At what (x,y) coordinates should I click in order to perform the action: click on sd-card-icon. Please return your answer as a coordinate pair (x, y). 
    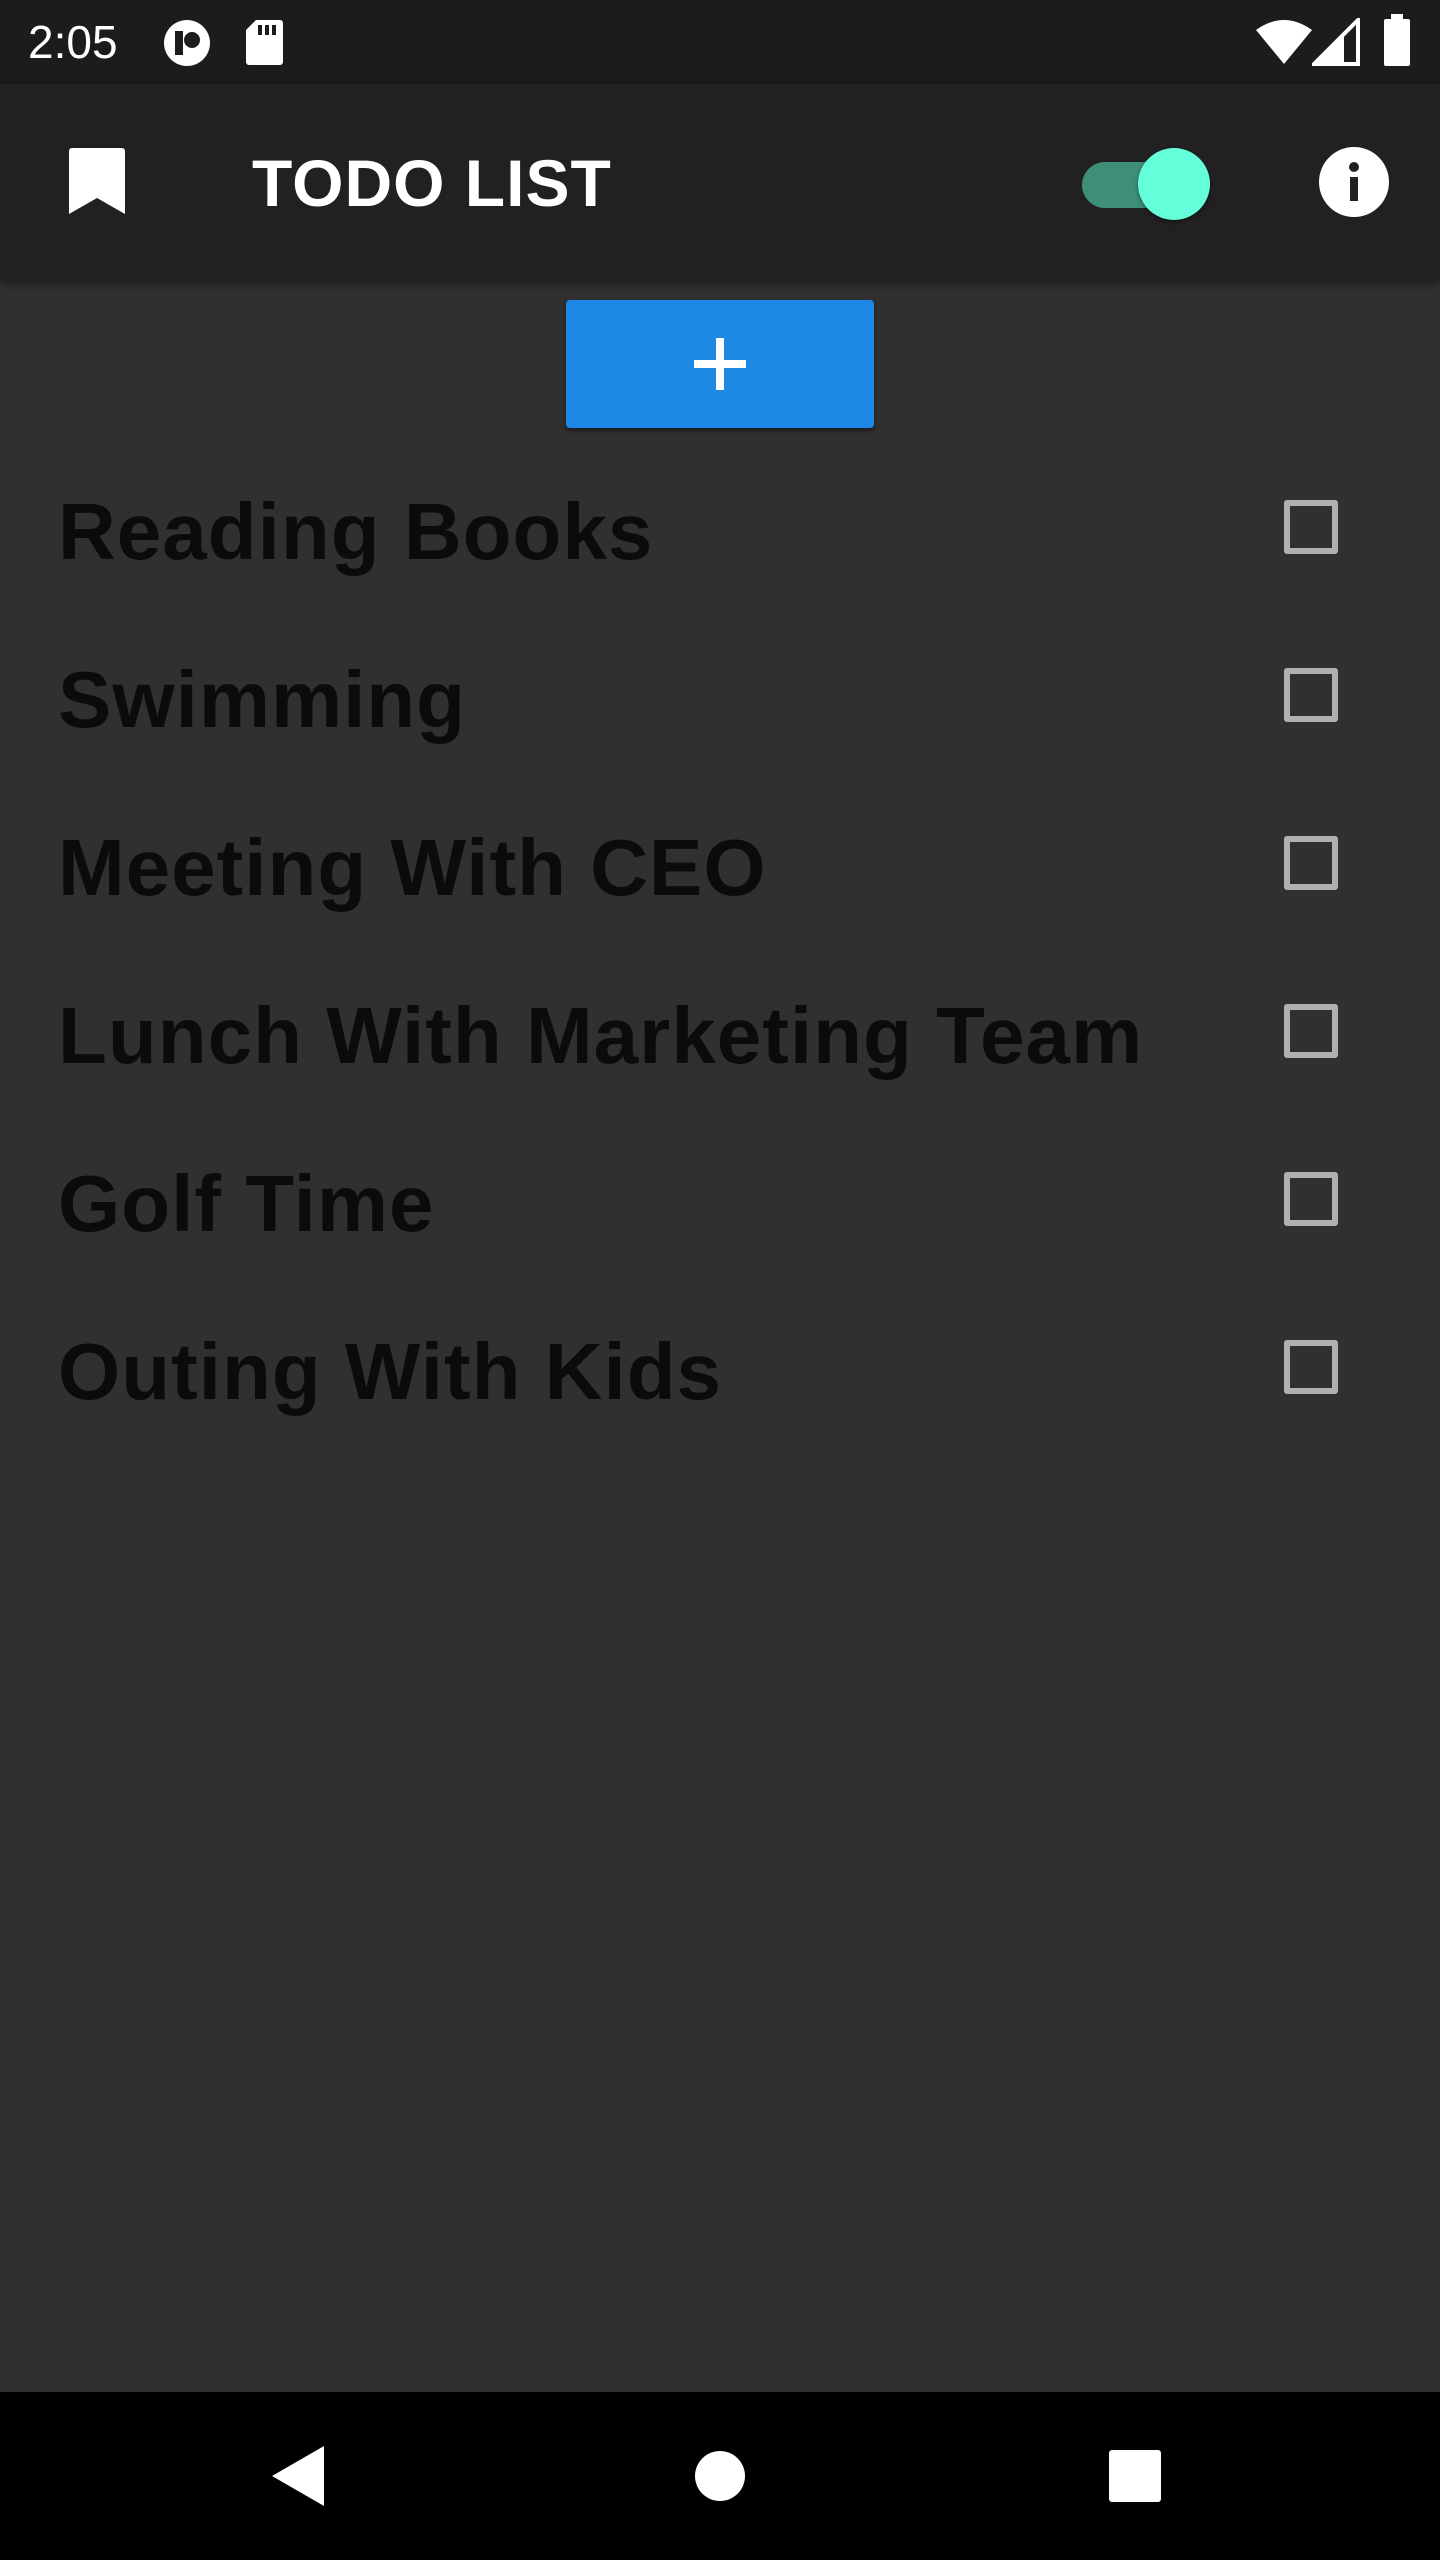
    Looking at the image, I should click on (264, 42).